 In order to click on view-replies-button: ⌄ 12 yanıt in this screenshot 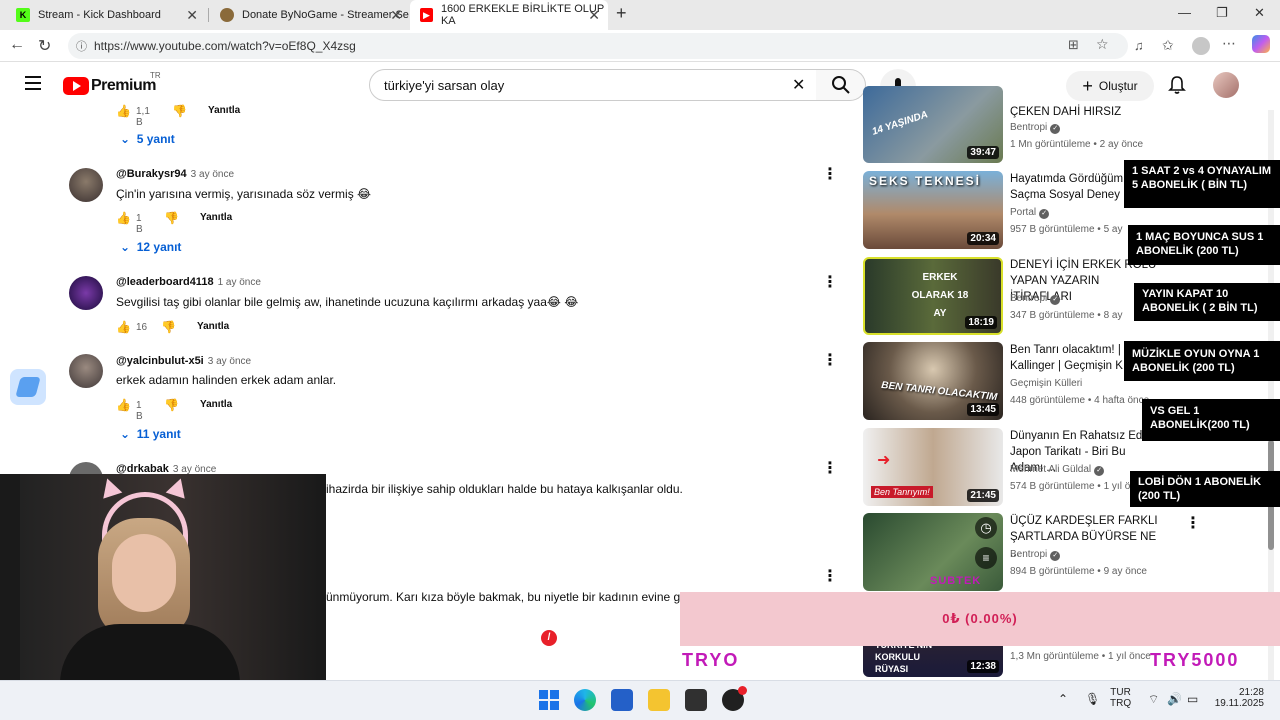, I will do `click(150, 247)`.